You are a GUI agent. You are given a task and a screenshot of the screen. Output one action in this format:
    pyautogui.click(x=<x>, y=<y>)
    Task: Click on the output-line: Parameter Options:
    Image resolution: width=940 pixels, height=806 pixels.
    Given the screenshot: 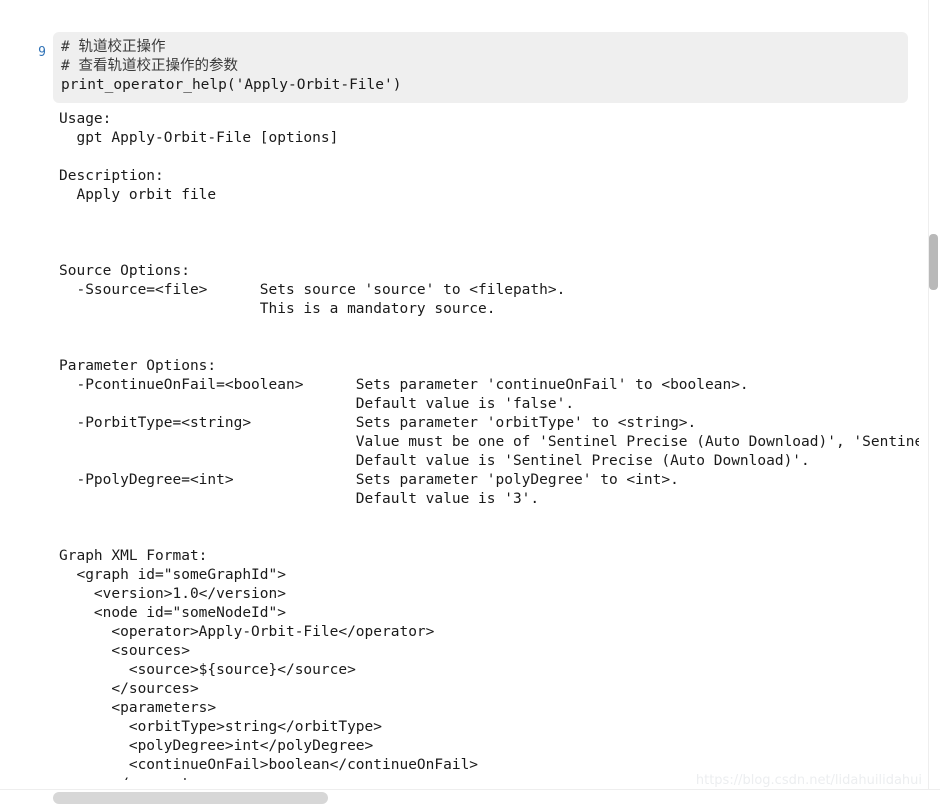 What is the action you would take?
    pyautogui.click(x=138, y=366)
    